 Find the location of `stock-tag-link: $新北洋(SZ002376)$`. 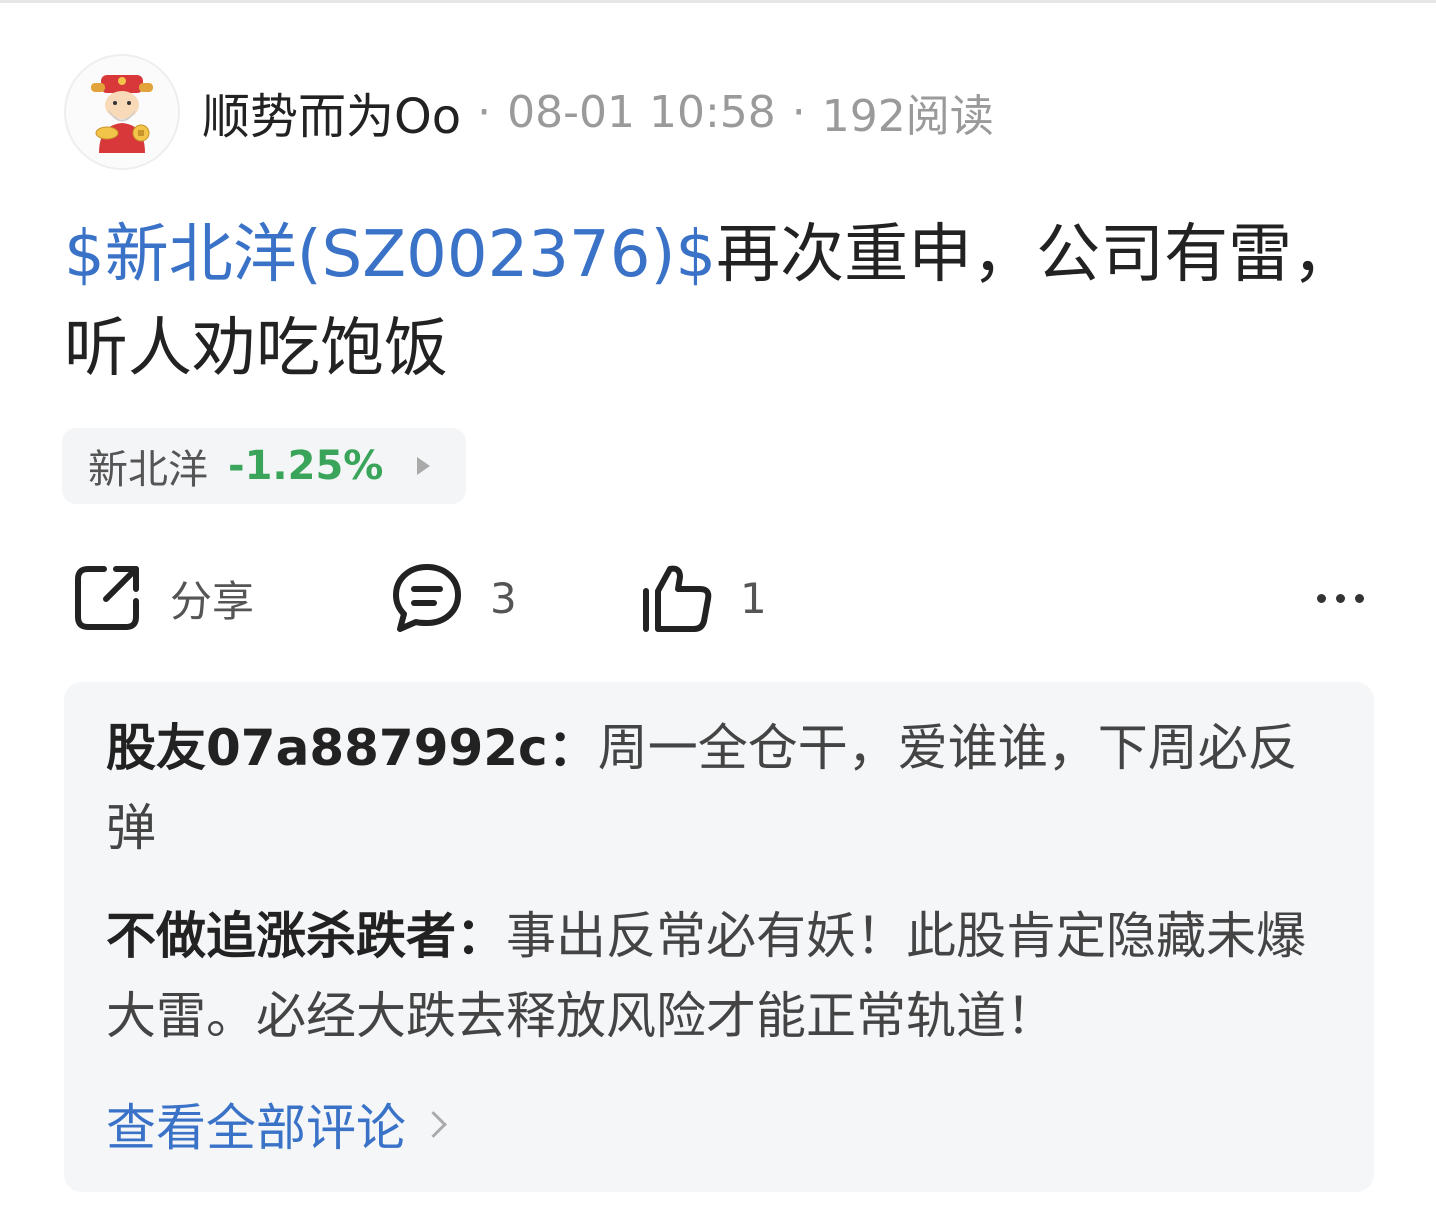

stock-tag-link: $新北洋(SZ002376)$ is located at coordinates (390, 255).